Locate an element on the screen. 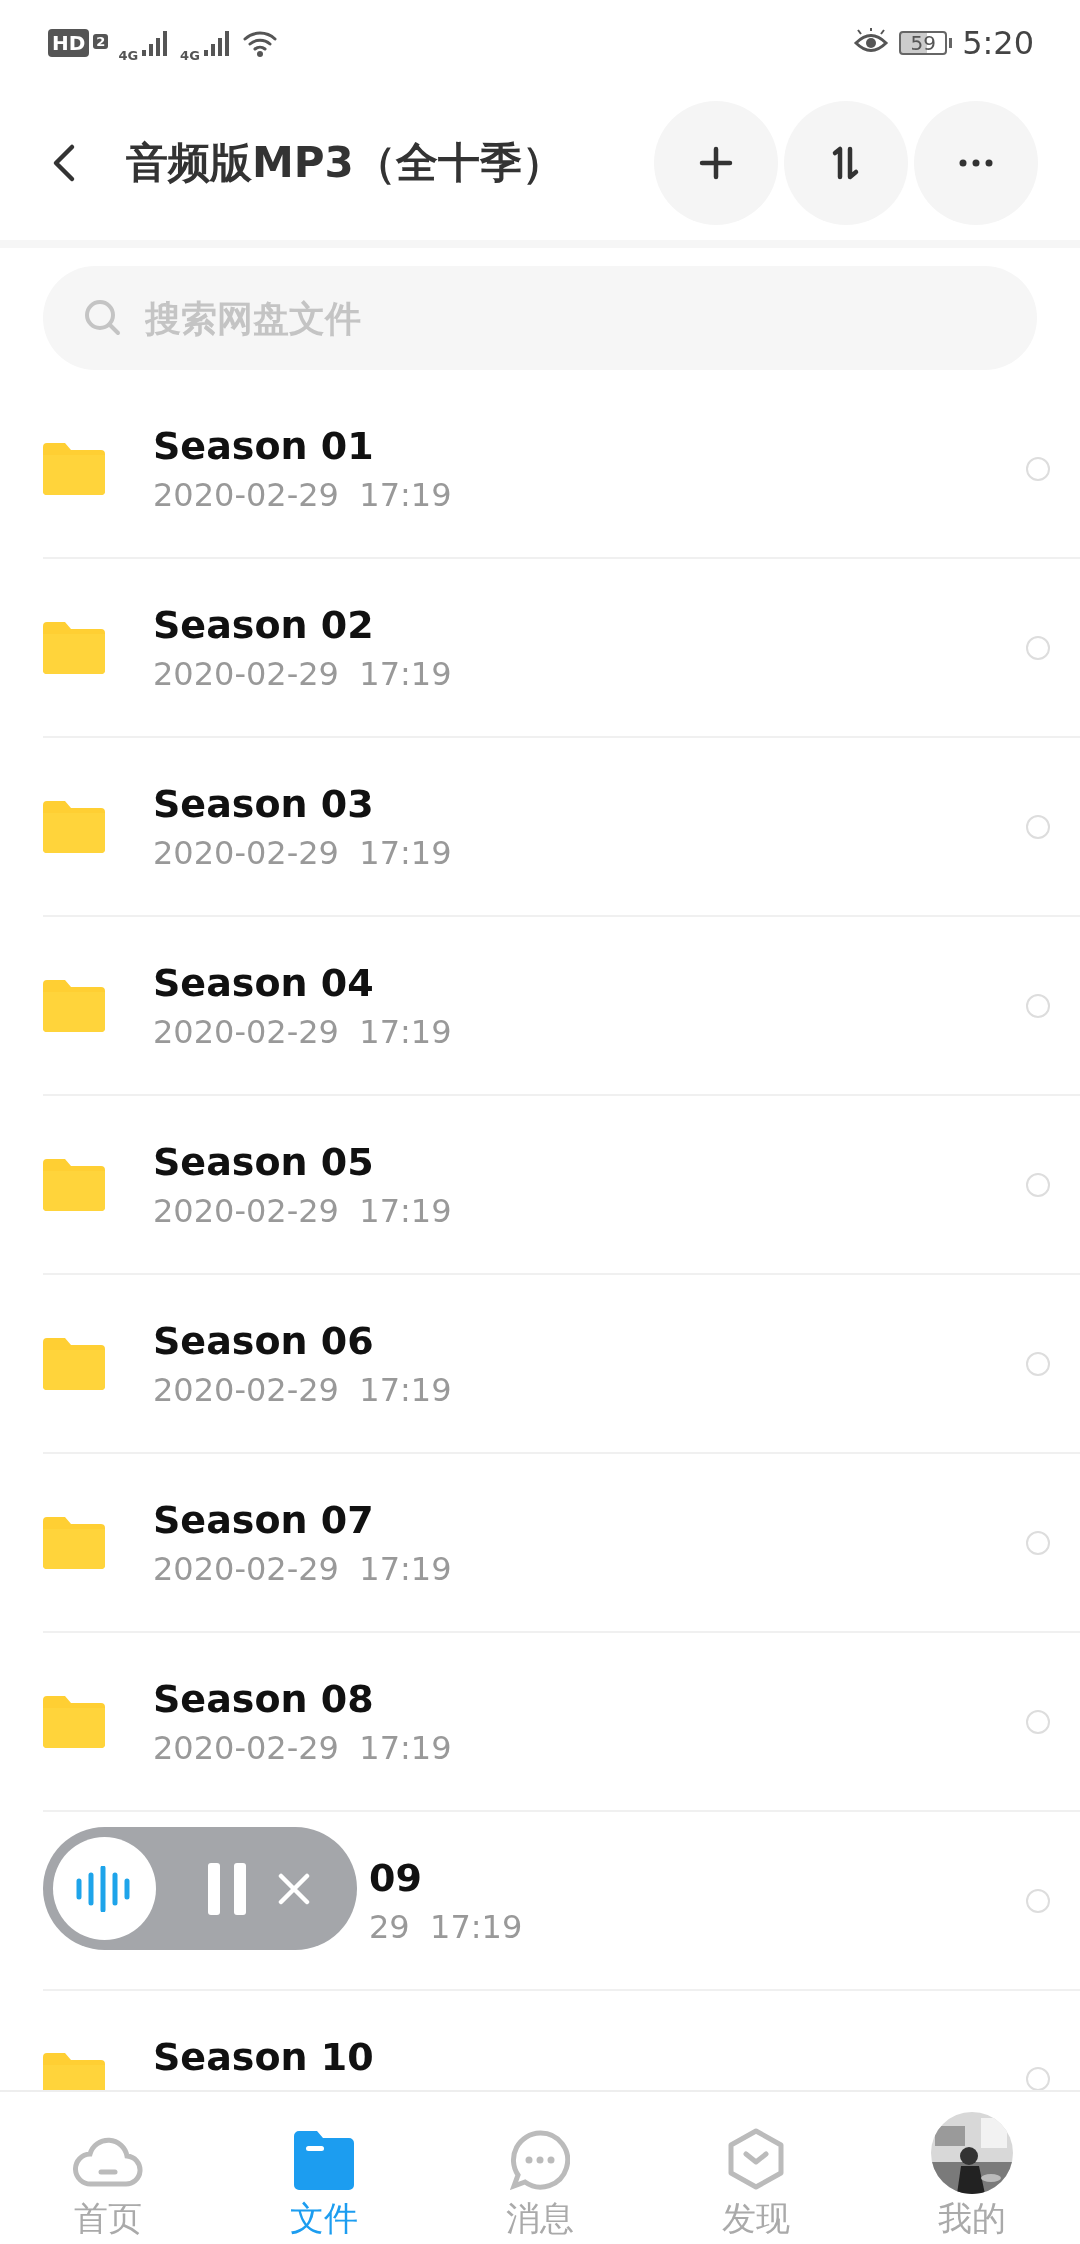  page-title: 音频版MP3（全十季） is located at coordinates (345, 163).